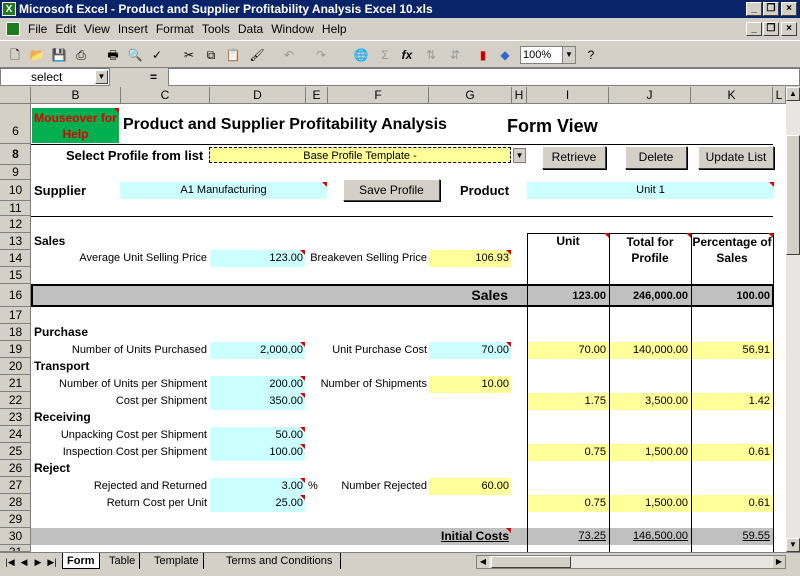 The image size is (800, 576). What do you see at coordinates (15, 224) in the screenshot?
I see `row-header: 12` at bounding box center [15, 224].